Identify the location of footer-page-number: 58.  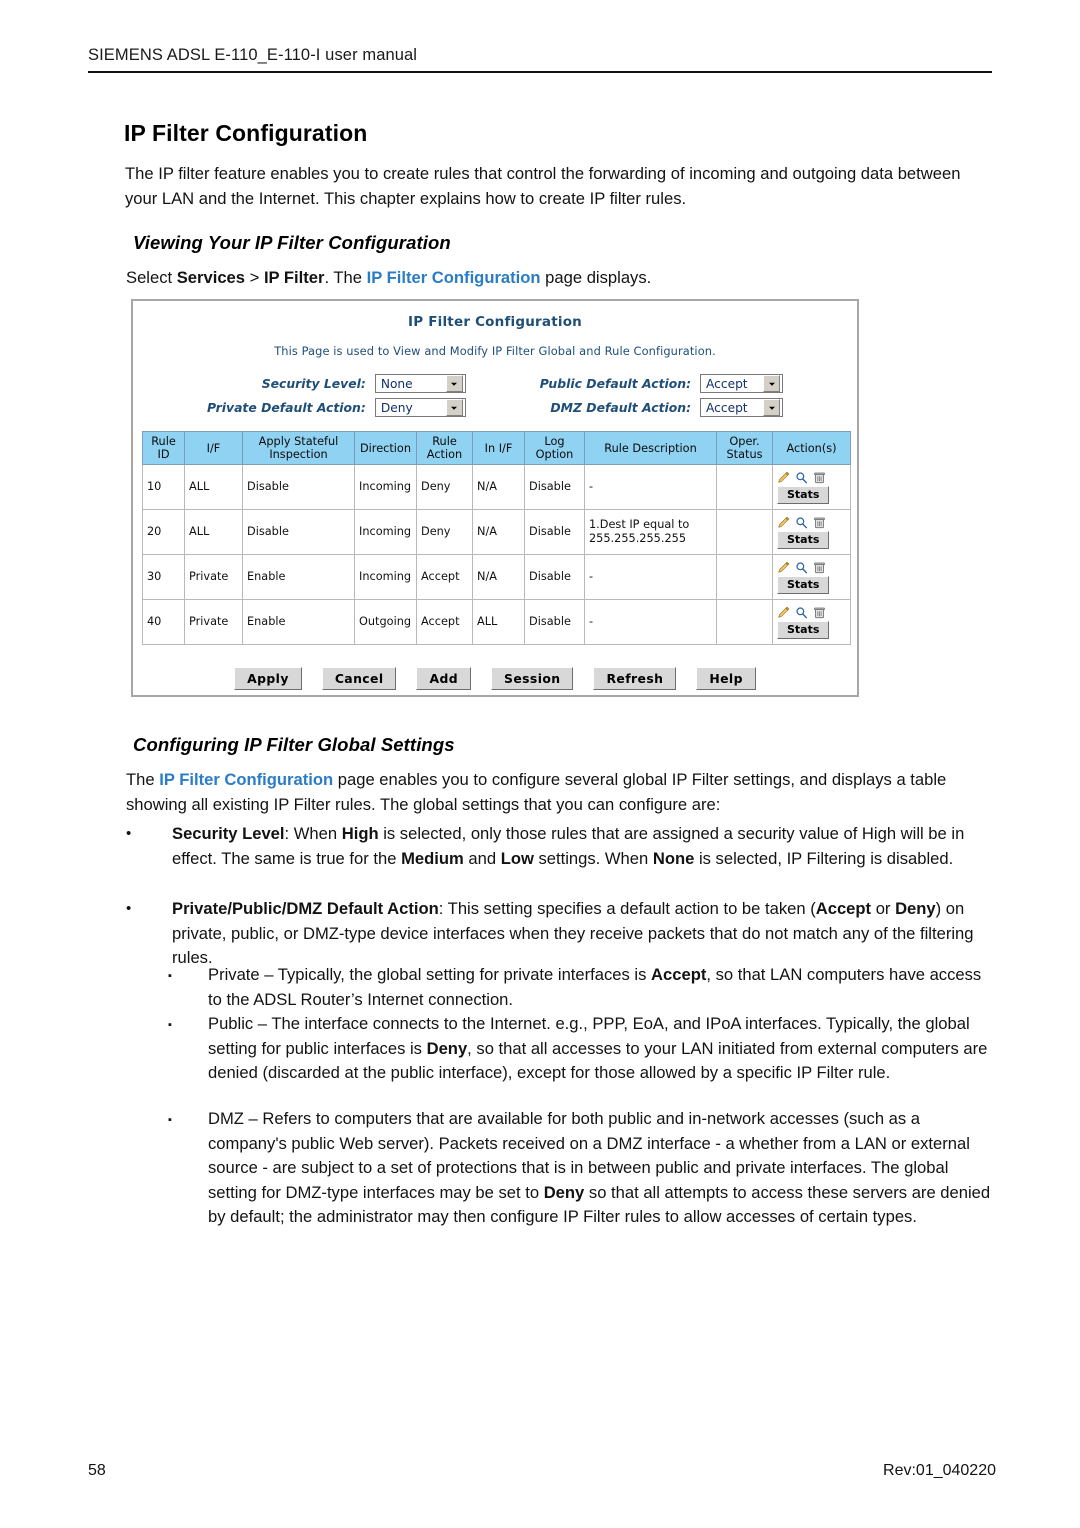
(97, 1470).